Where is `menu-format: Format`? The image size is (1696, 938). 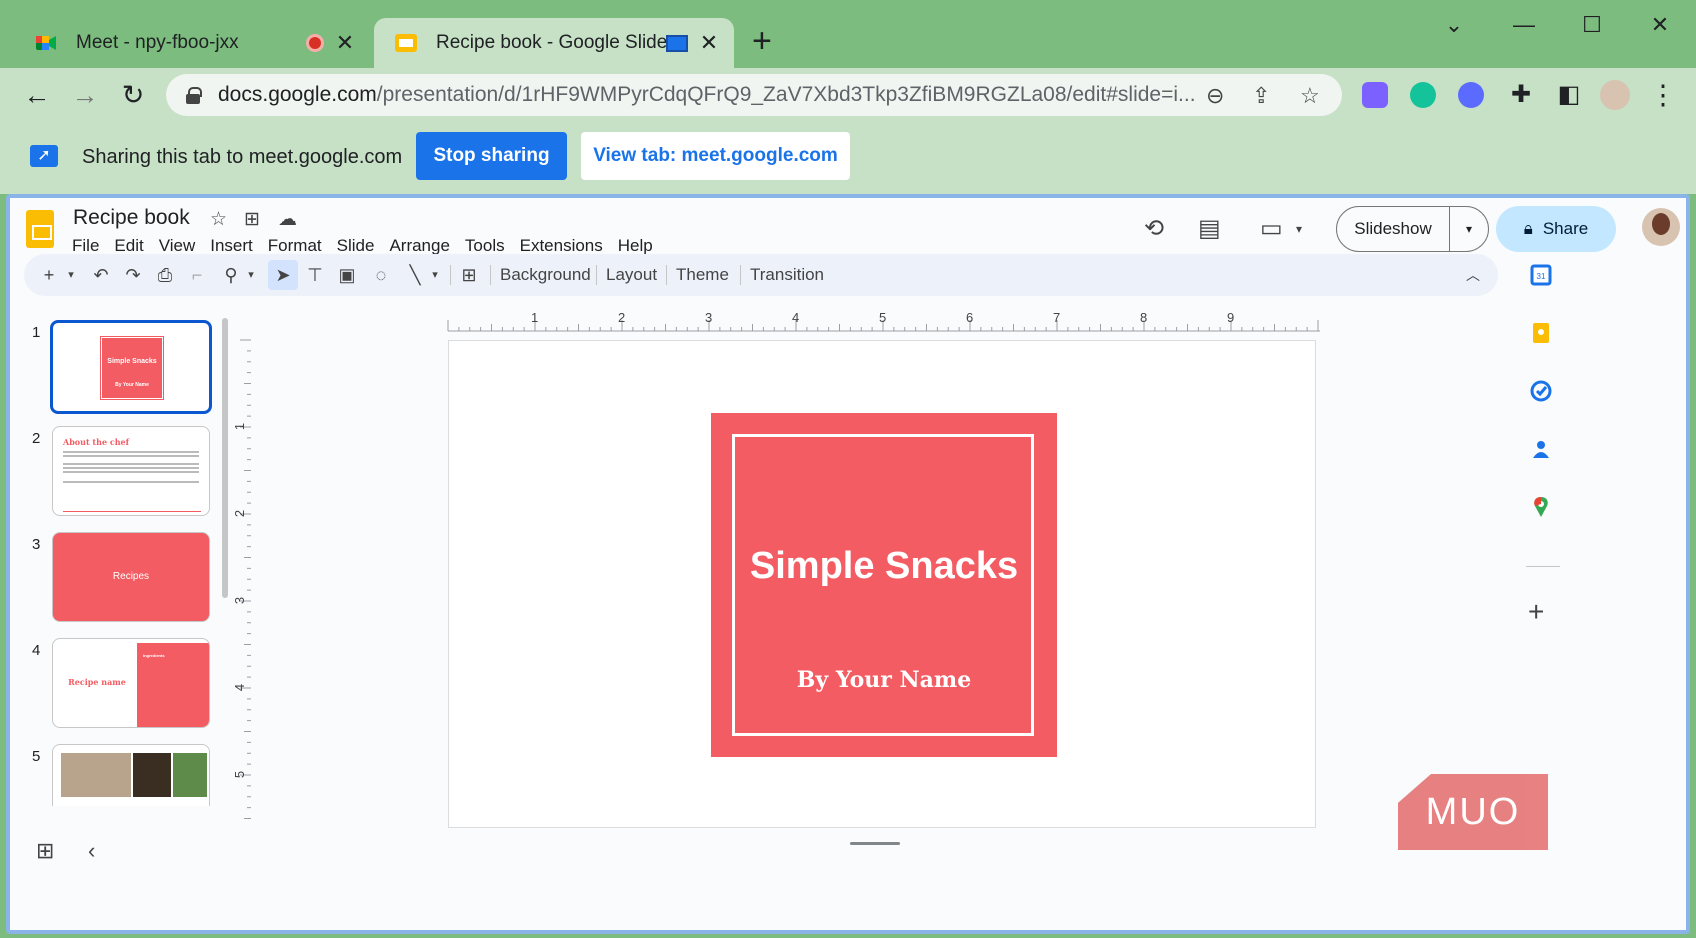 menu-format: Format is located at coordinates (295, 246).